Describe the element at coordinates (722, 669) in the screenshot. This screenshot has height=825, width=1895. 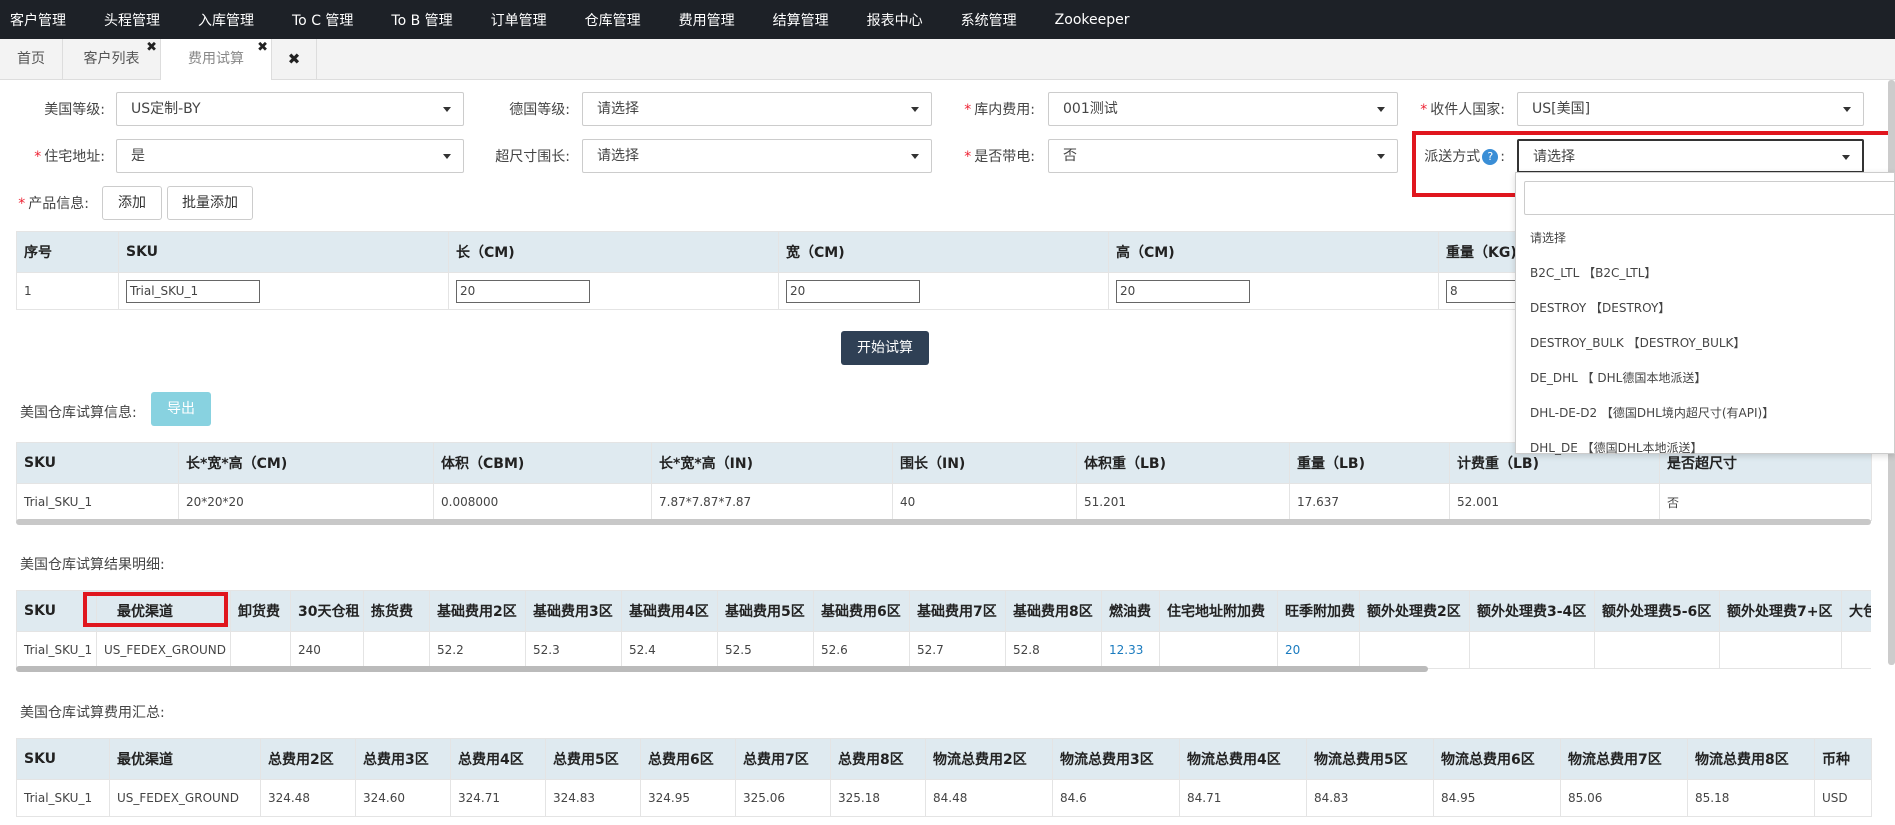
I see `detail-table-scrollbar` at that location.